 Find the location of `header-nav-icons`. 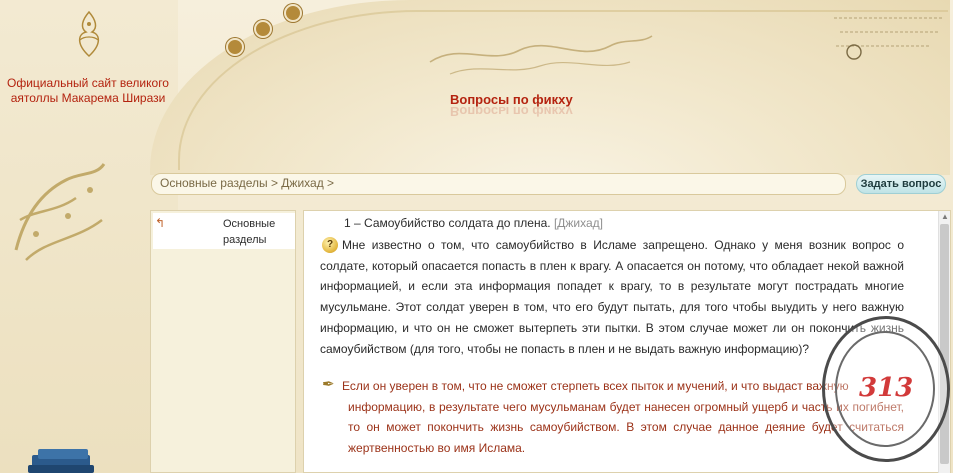

header-nav-icons is located at coordinates (271, 32).